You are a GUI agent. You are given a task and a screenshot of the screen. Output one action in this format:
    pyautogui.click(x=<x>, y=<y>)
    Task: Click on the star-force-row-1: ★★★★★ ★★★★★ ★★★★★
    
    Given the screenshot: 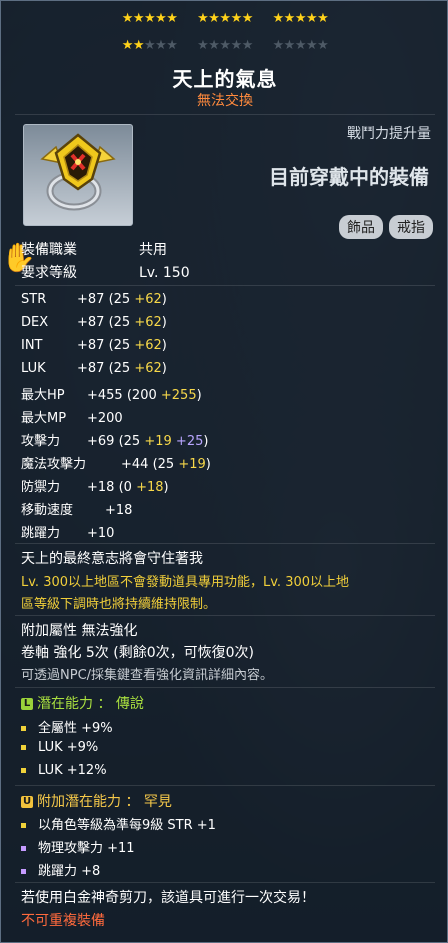 What is the action you would take?
    pyautogui.click(x=224, y=19)
    